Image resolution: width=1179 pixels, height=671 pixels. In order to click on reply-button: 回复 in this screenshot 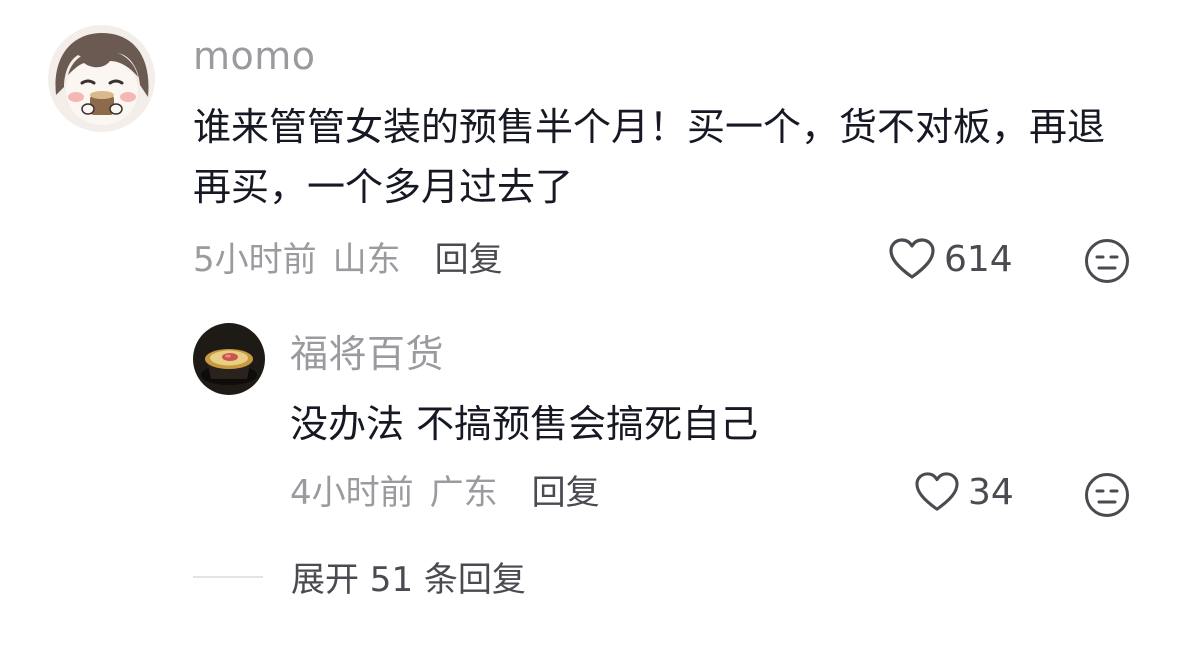, I will do `click(469, 260)`.